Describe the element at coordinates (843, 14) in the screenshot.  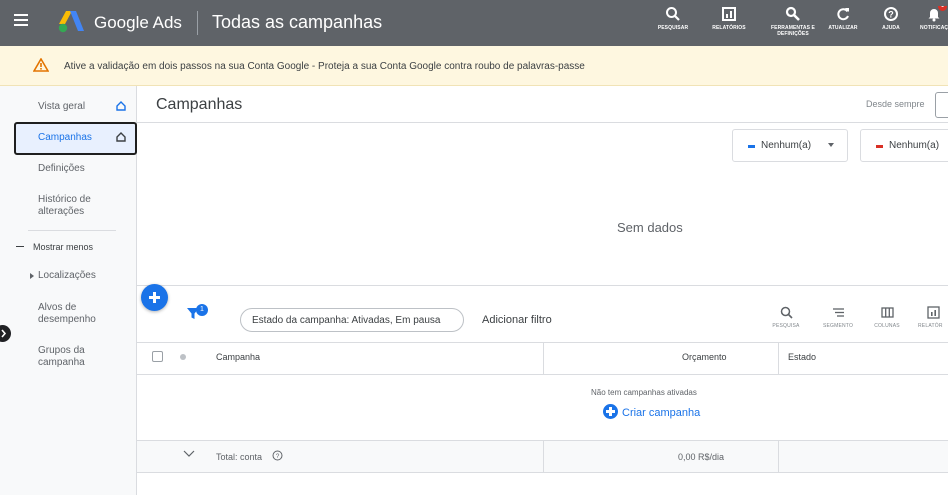
I see `refresh-icon` at that location.